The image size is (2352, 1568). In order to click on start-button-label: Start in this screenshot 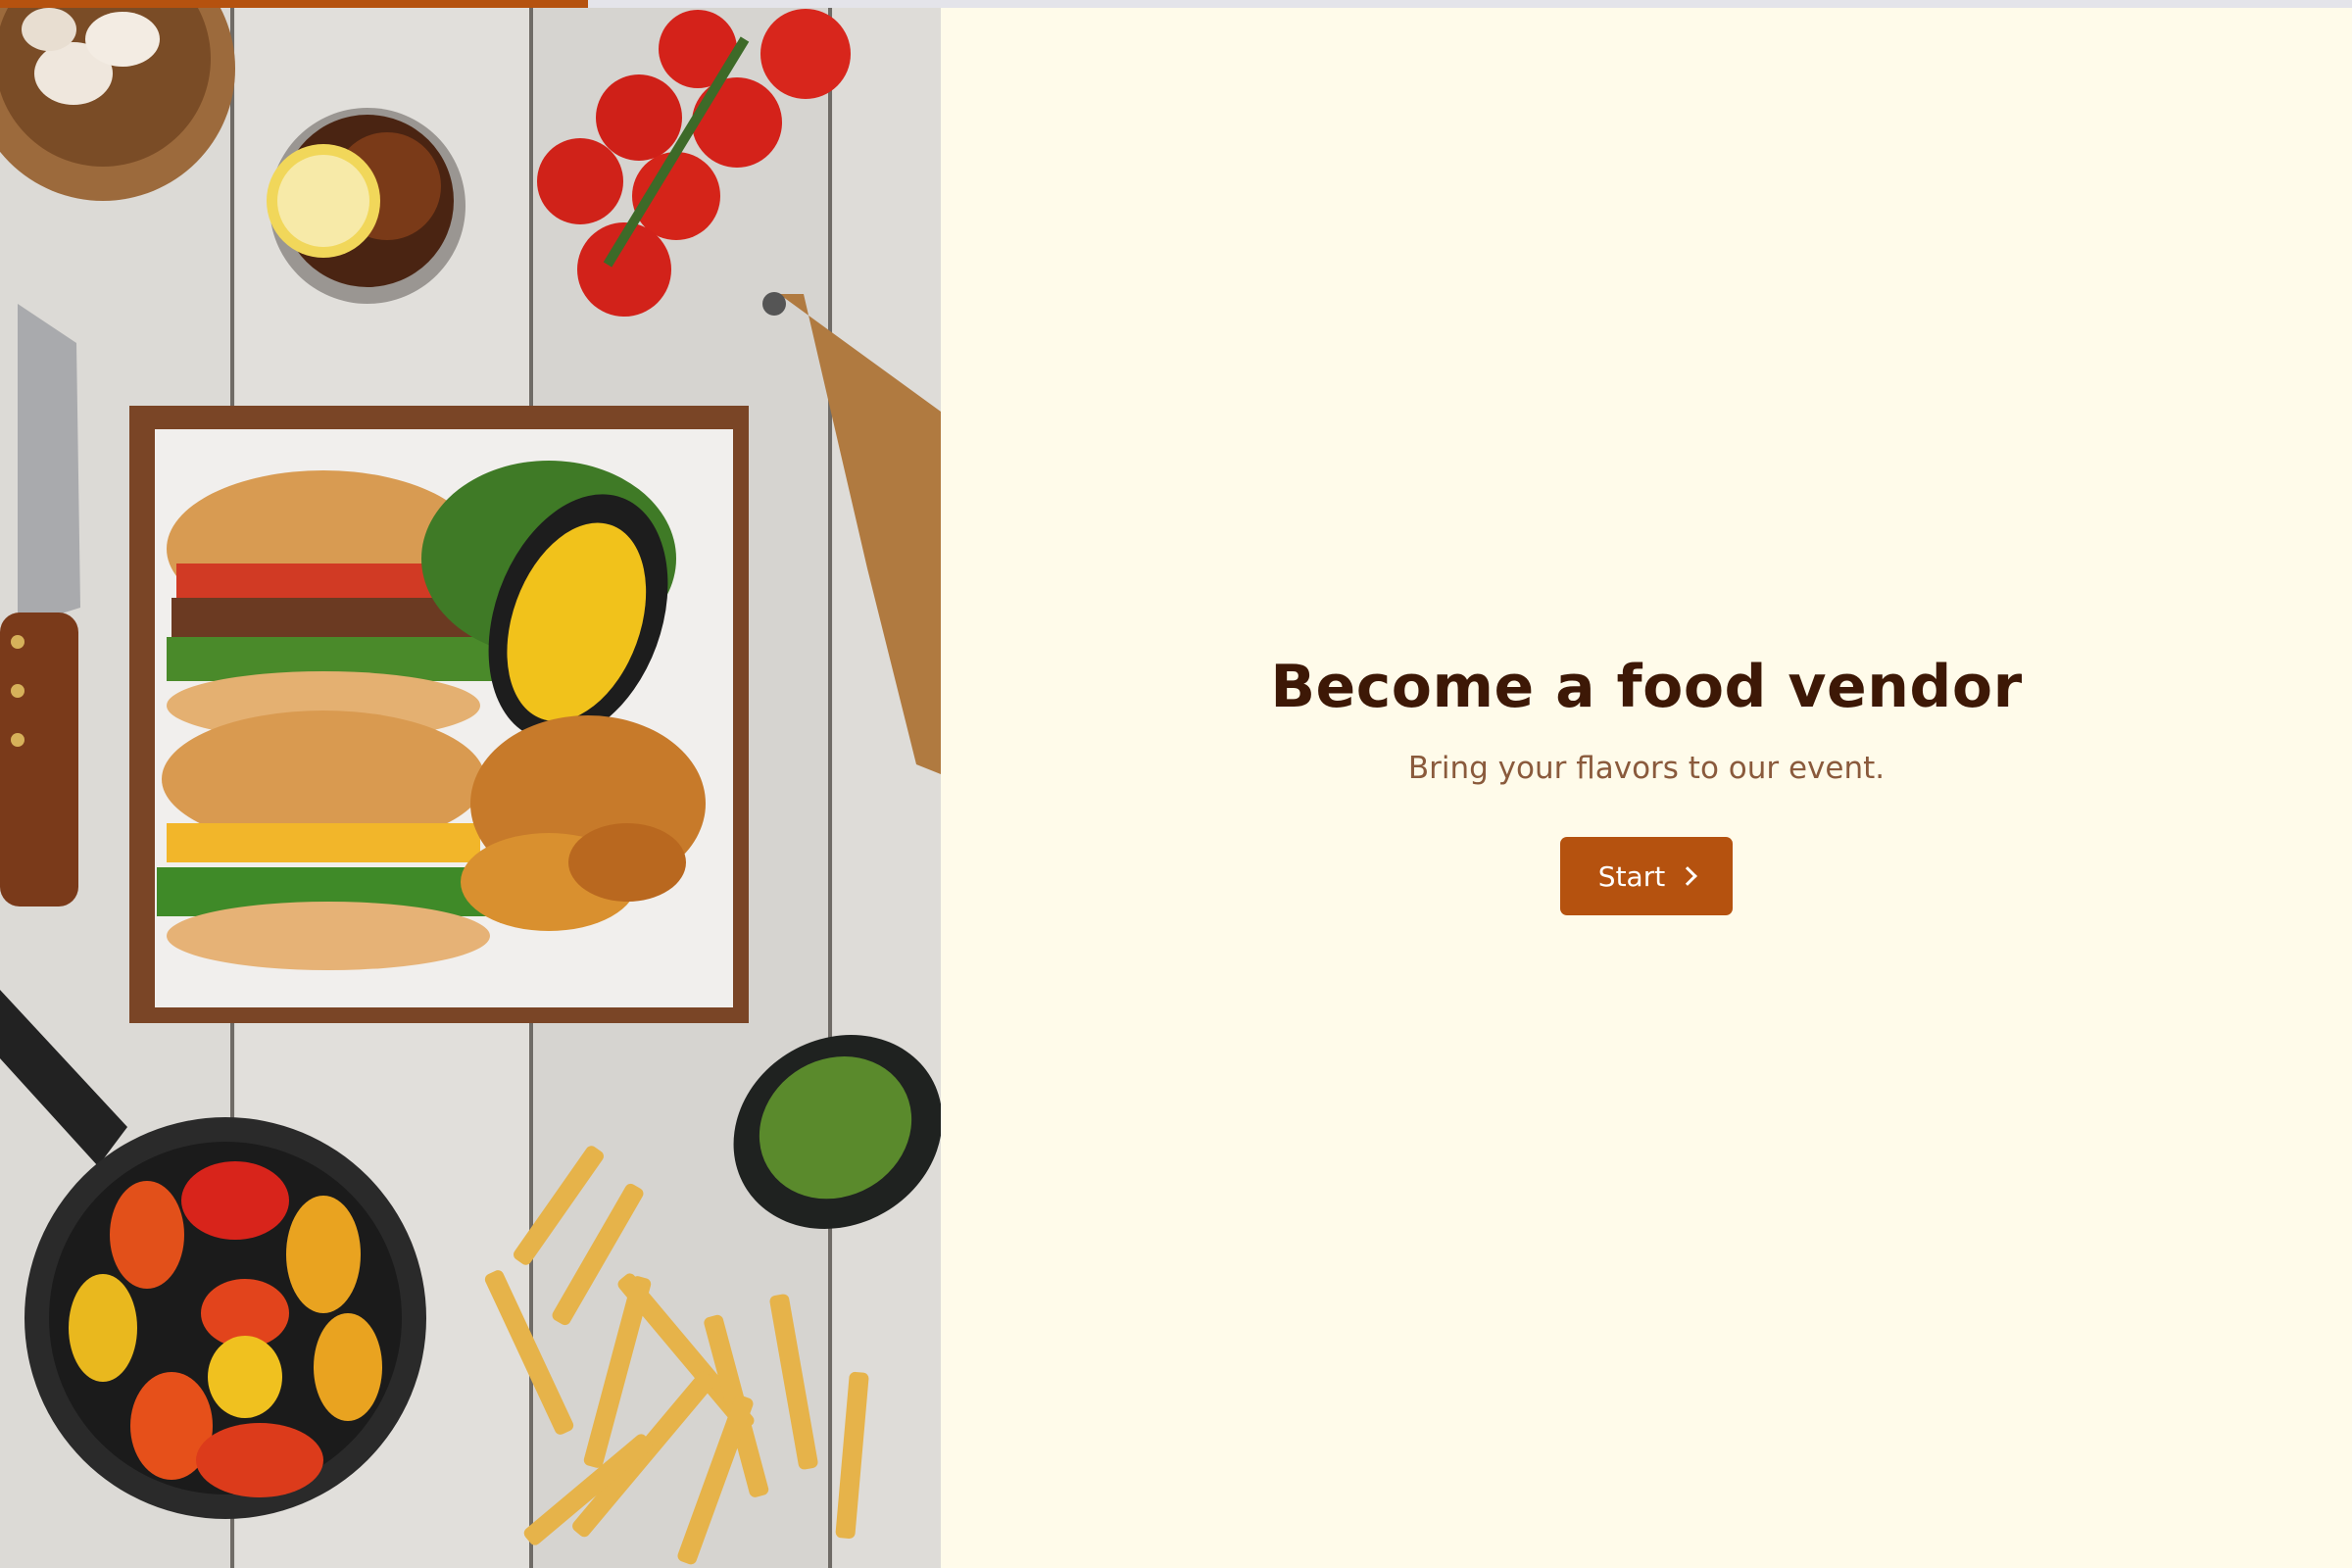, I will do `click(1631, 876)`.